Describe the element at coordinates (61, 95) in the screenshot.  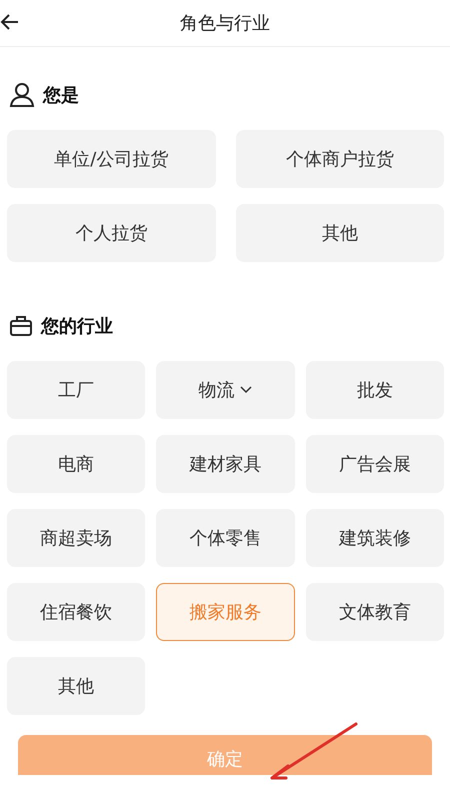
I see `section-title: 您是` at that location.